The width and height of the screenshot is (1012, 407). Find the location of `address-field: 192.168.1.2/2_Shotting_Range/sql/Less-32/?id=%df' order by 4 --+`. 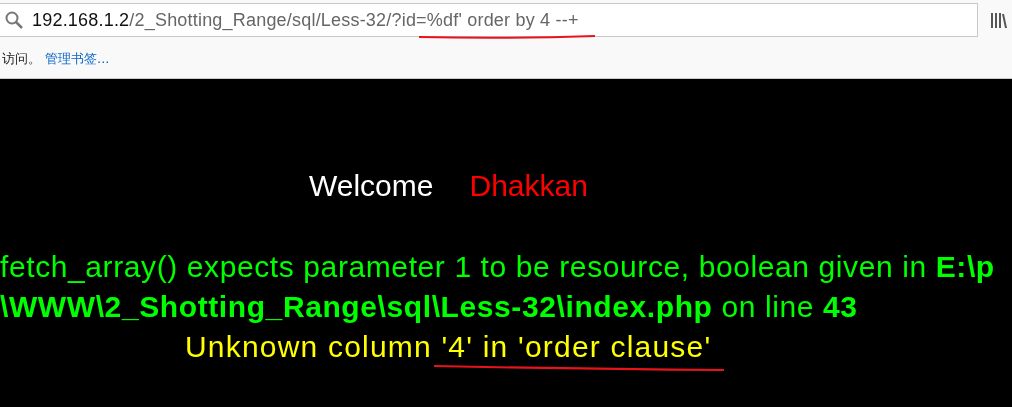

address-field: 192.168.1.2/2_Shotting_Range/sql/Less-32/?id=%df' order by 4 --+ is located at coordinates (489, 20).